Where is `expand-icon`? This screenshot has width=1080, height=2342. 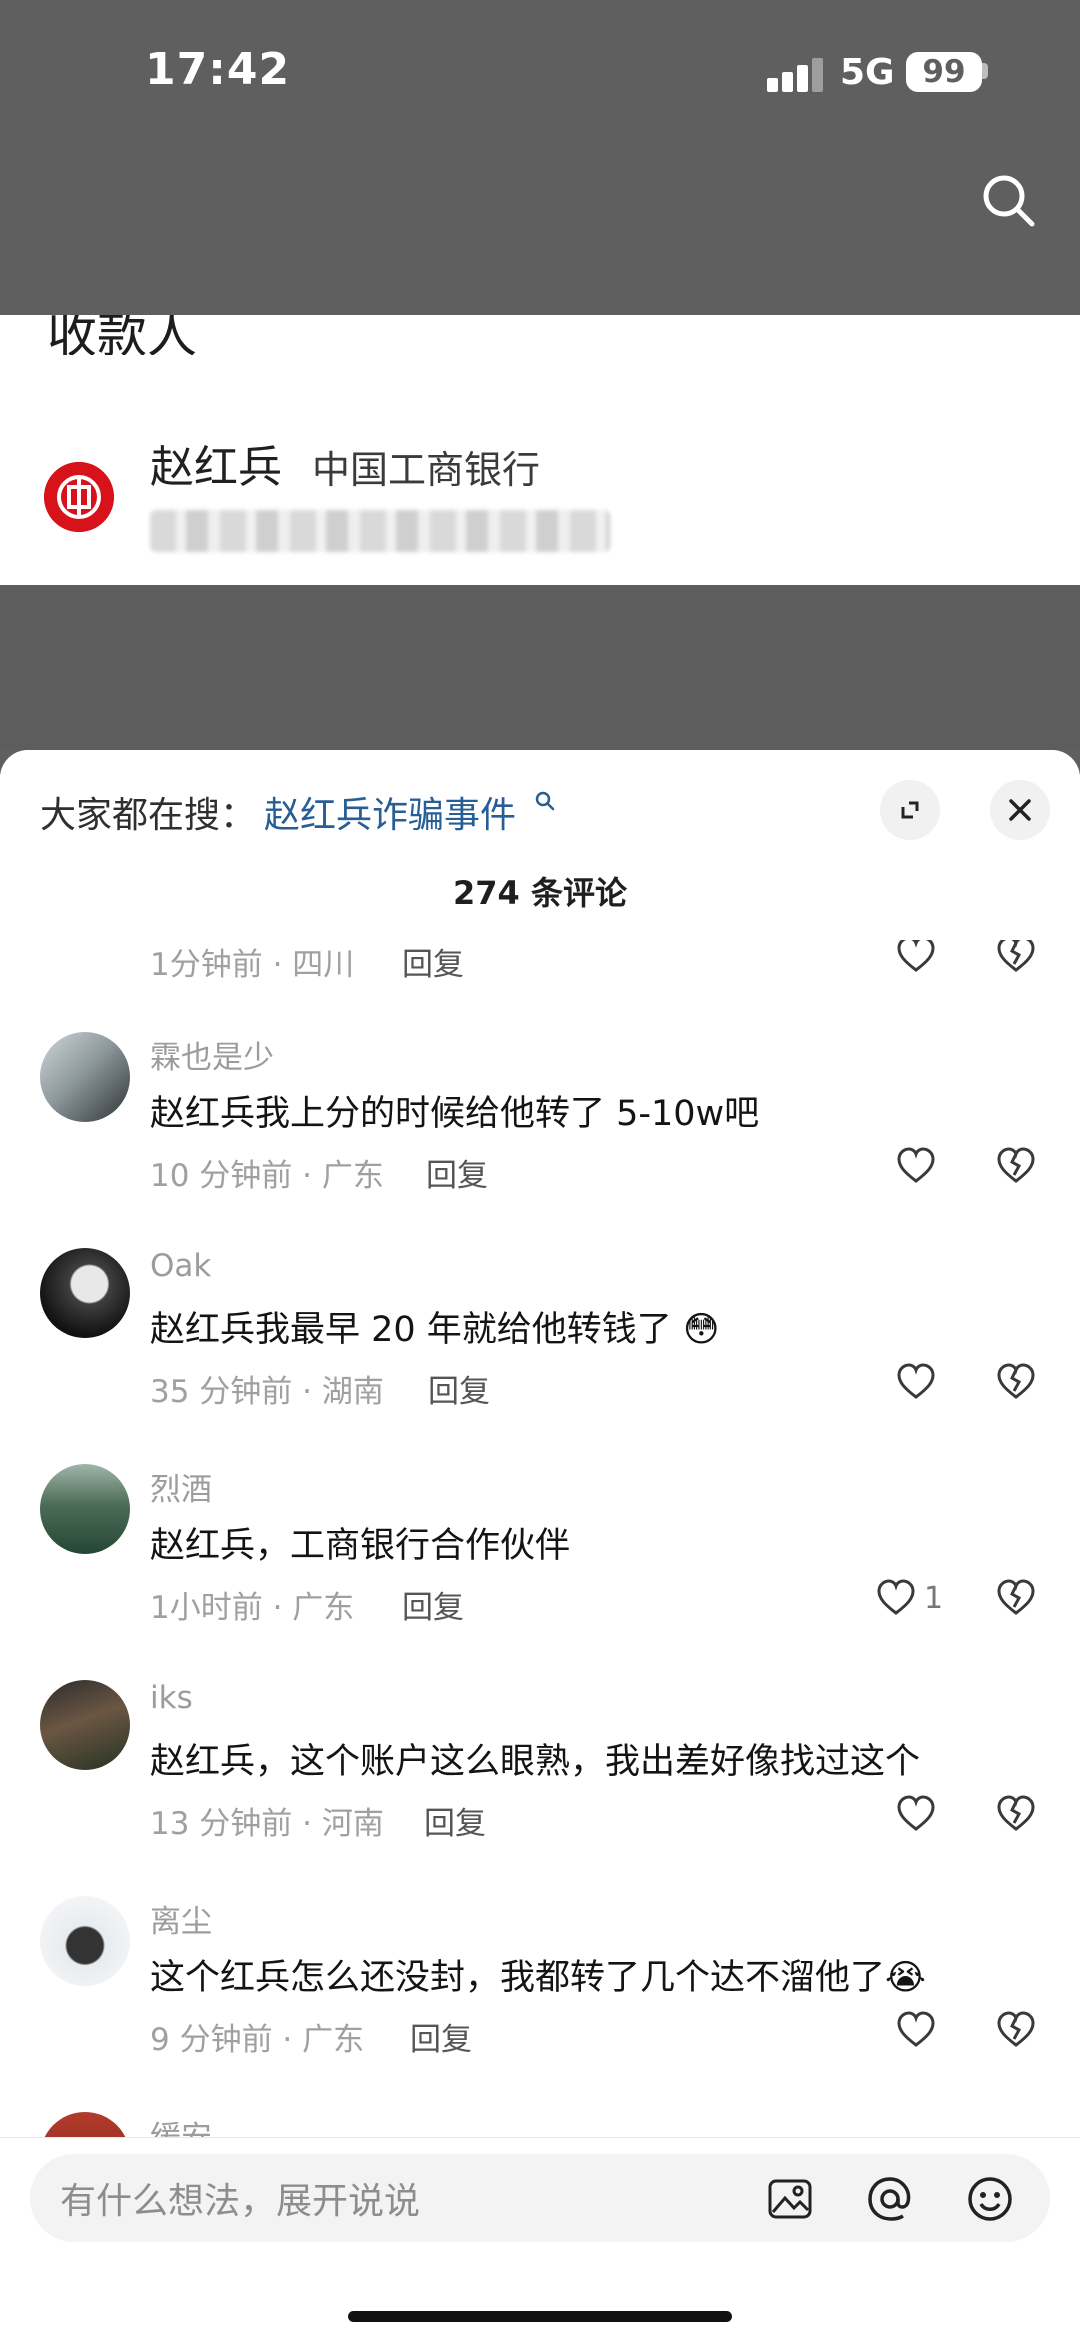
expand-icon is located at coordinates (910, 810).